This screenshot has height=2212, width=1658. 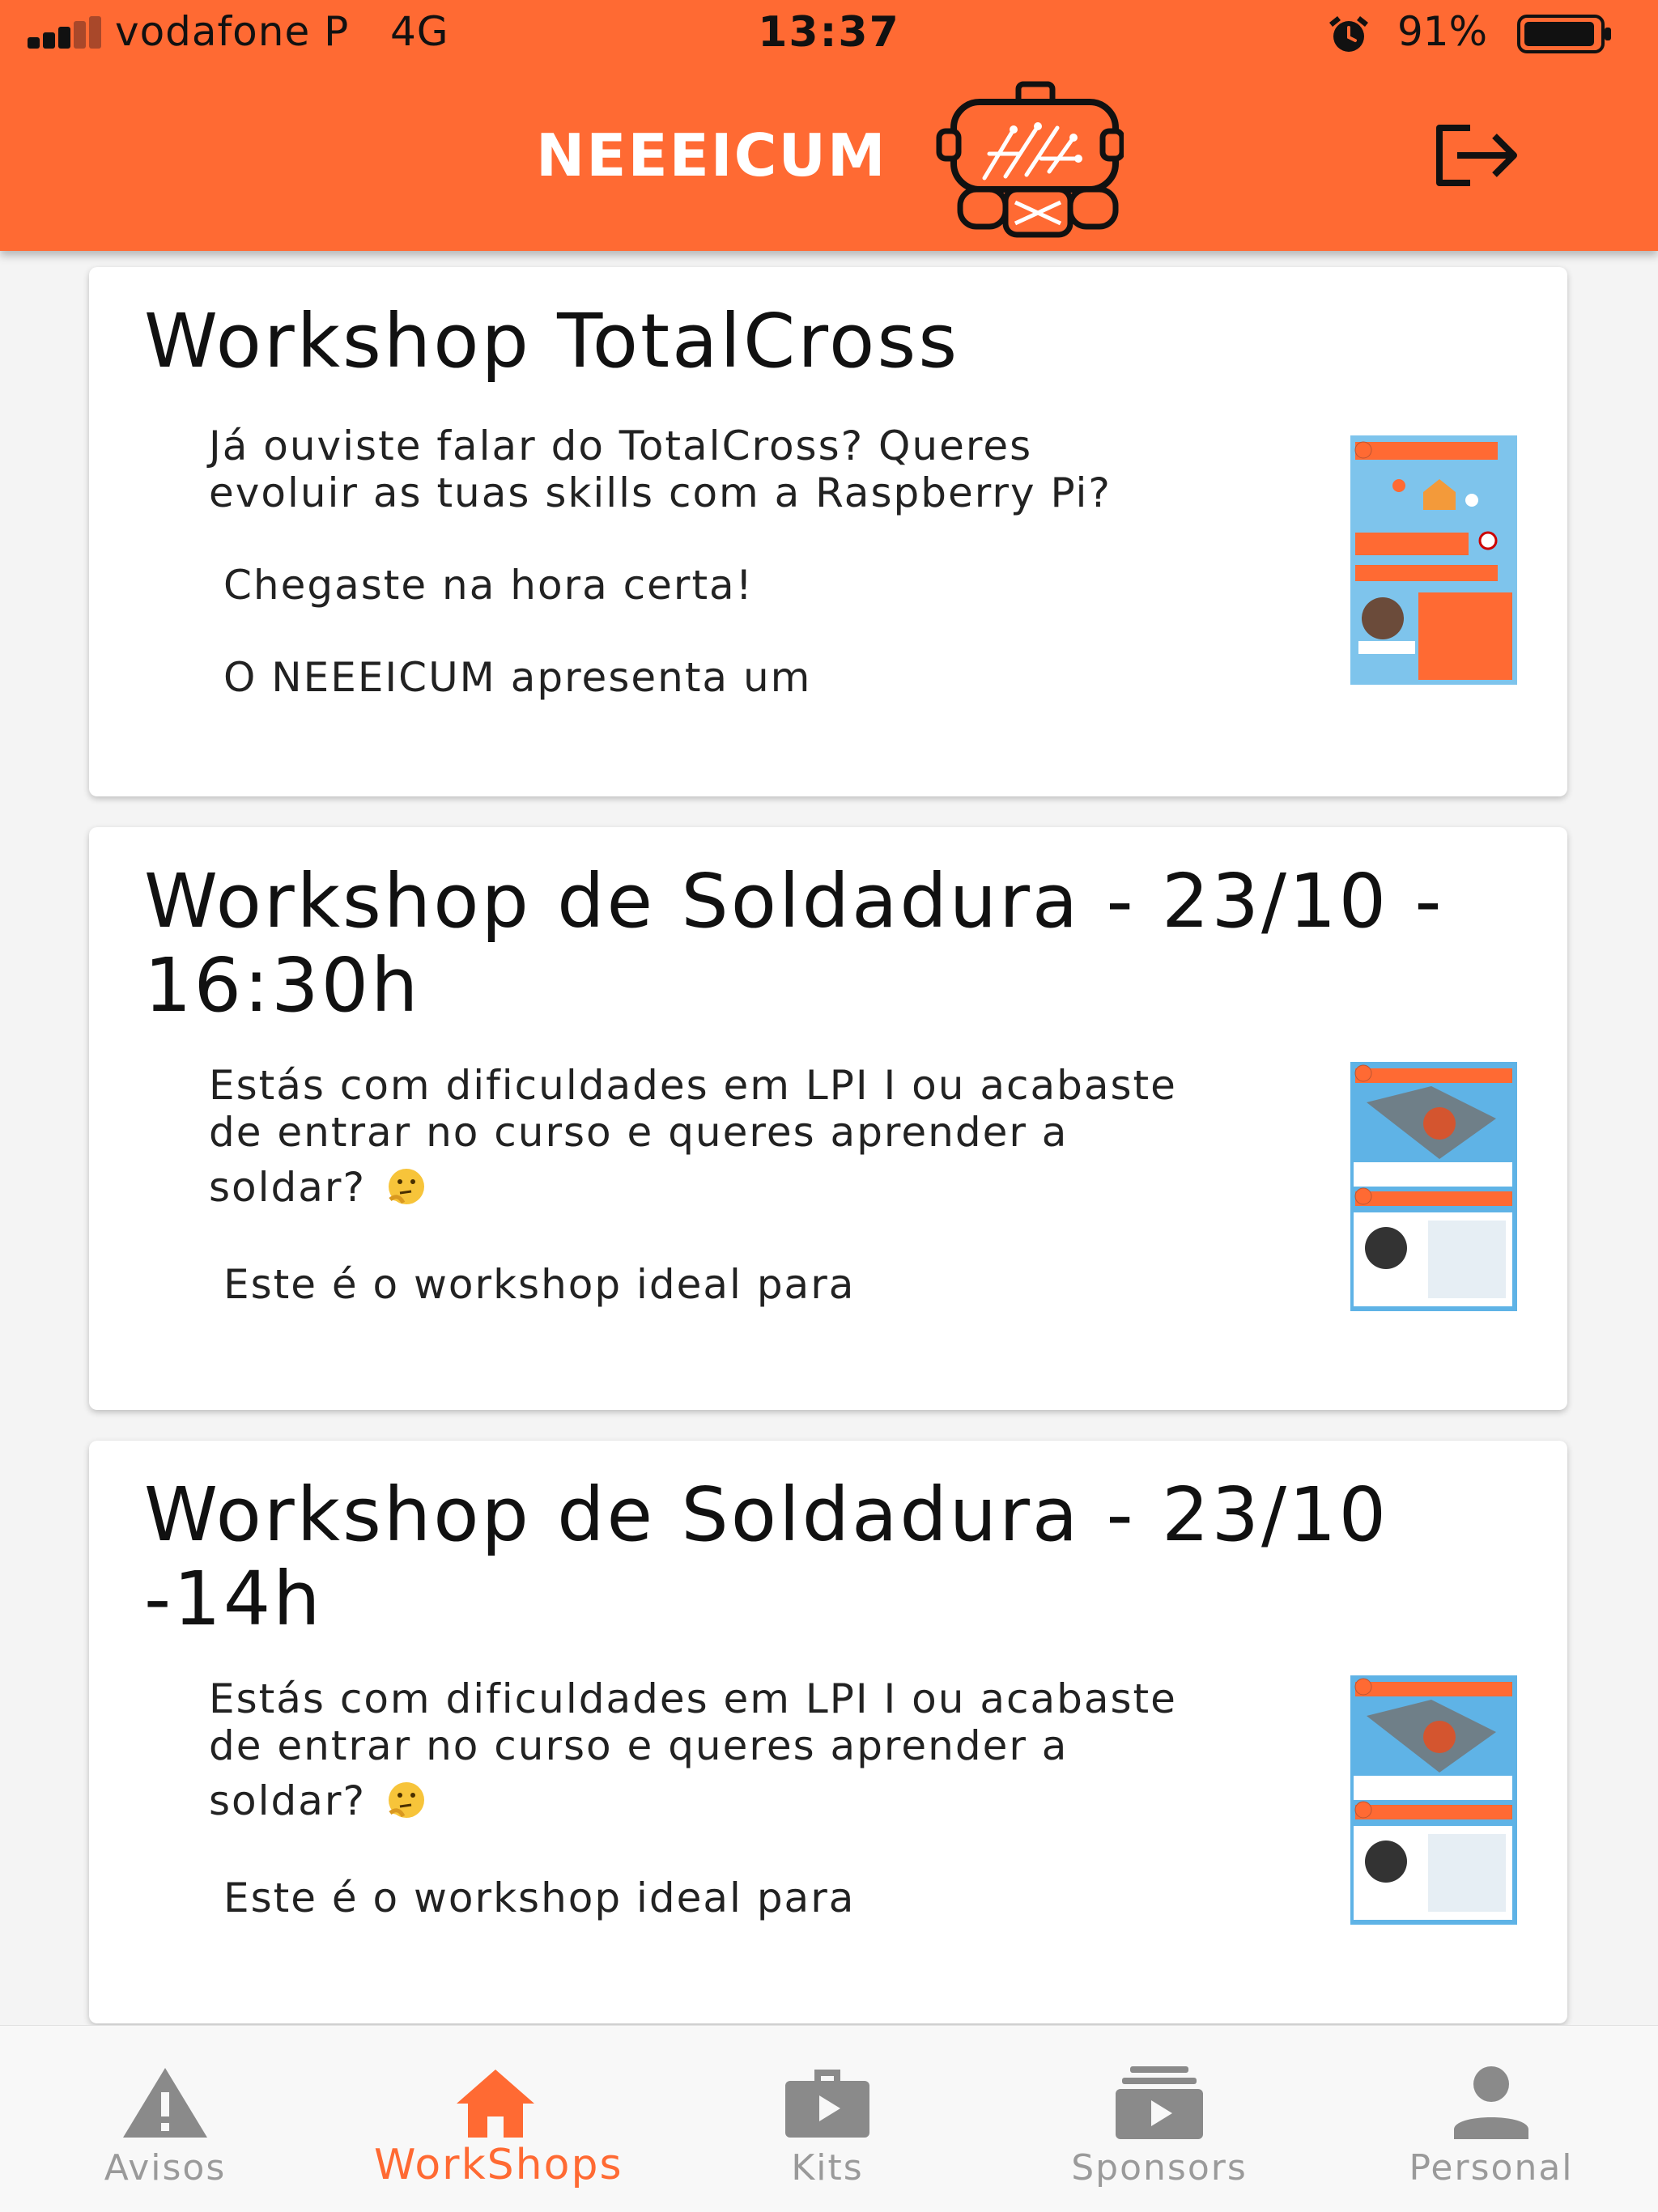 What do you see at coordinates (766, 1556) in the screenshot?
I see `workshop-title: Workshop de Soldadura - 23/10 -14h` at bounding box center [766, 1556].